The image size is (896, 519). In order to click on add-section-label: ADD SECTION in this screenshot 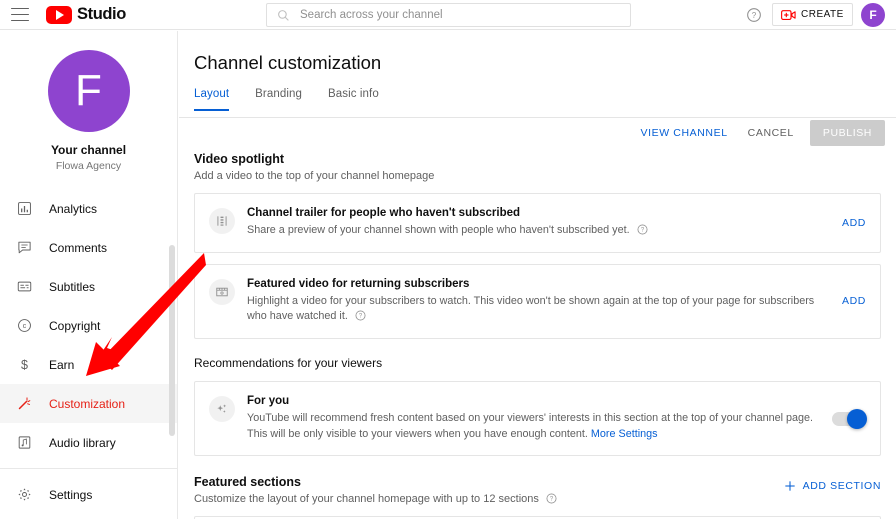, I will do `click(841, 486)`.